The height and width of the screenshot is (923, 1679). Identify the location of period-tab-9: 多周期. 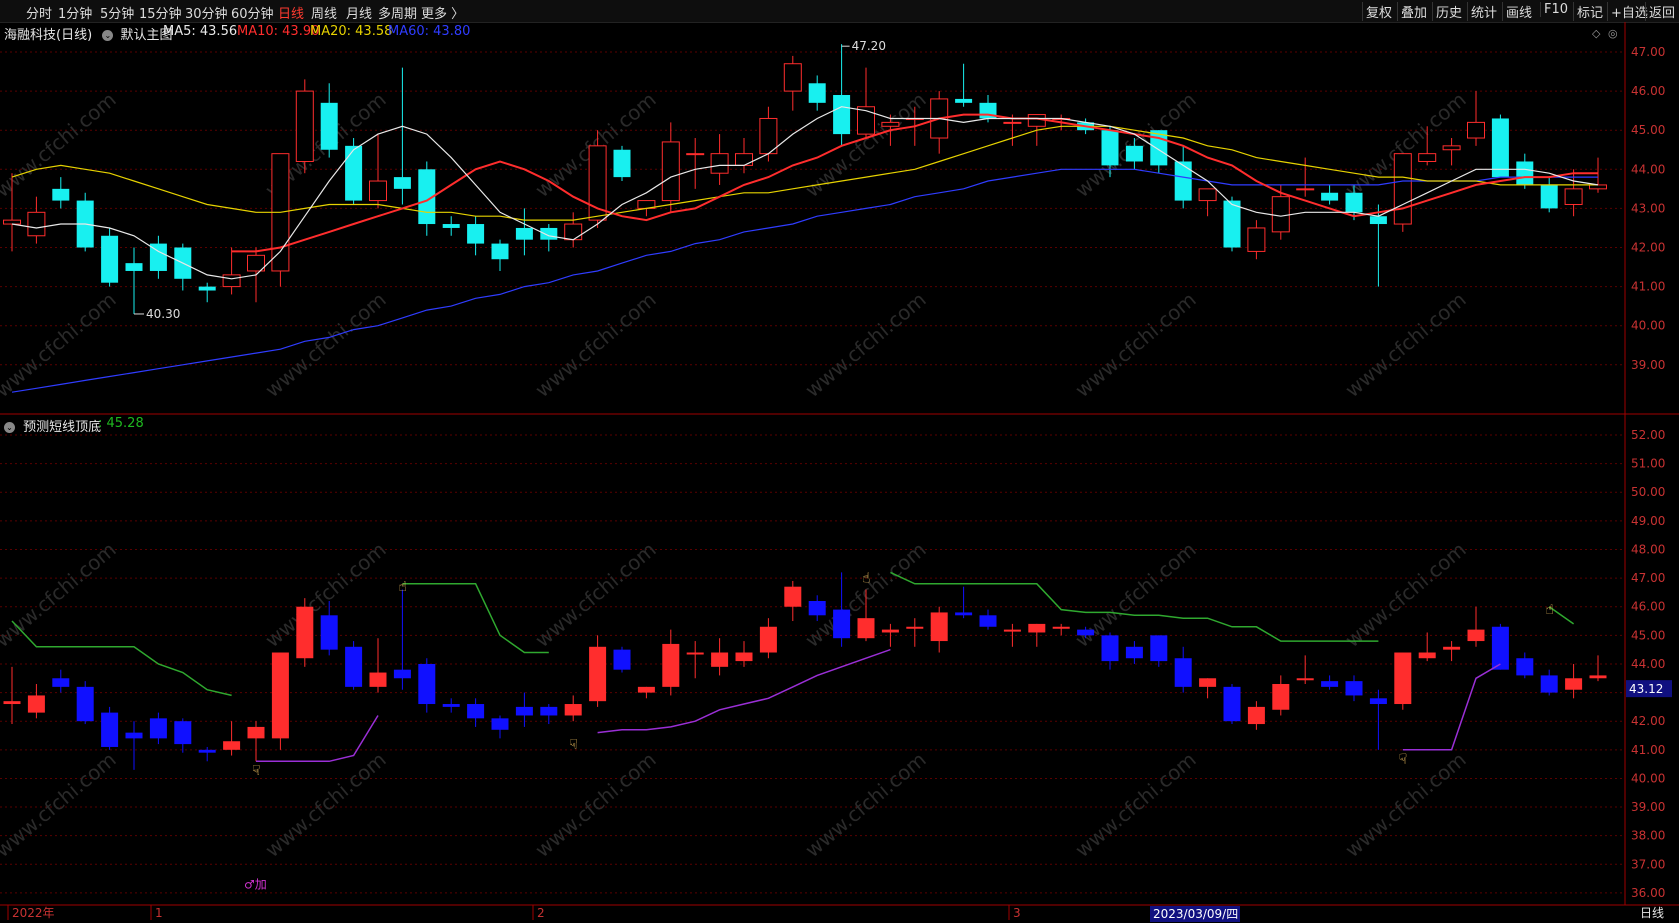
(397, 12).